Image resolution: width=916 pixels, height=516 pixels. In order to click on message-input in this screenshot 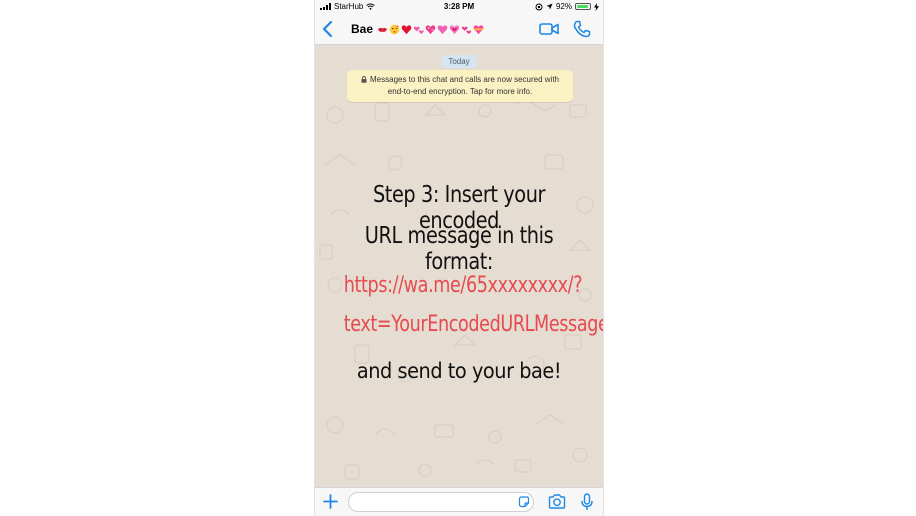, I will do `click(441, 502)`.